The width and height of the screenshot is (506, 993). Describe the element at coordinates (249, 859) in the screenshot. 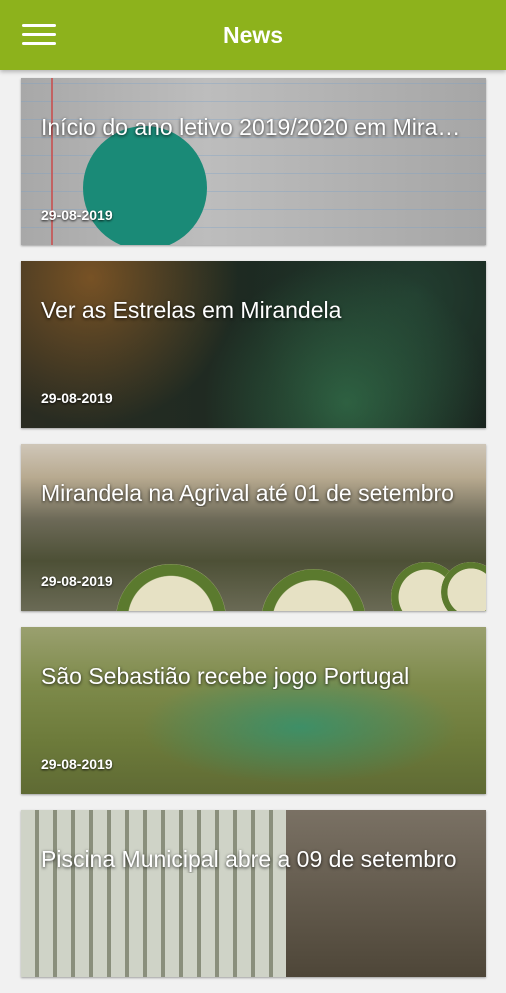

I see `news-title: Piscina Municipal abre a 09 de setembro` at that location.